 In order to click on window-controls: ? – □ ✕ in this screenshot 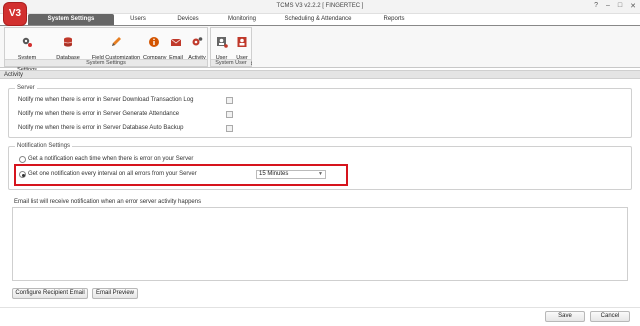, I will do `click(615, 6)`.